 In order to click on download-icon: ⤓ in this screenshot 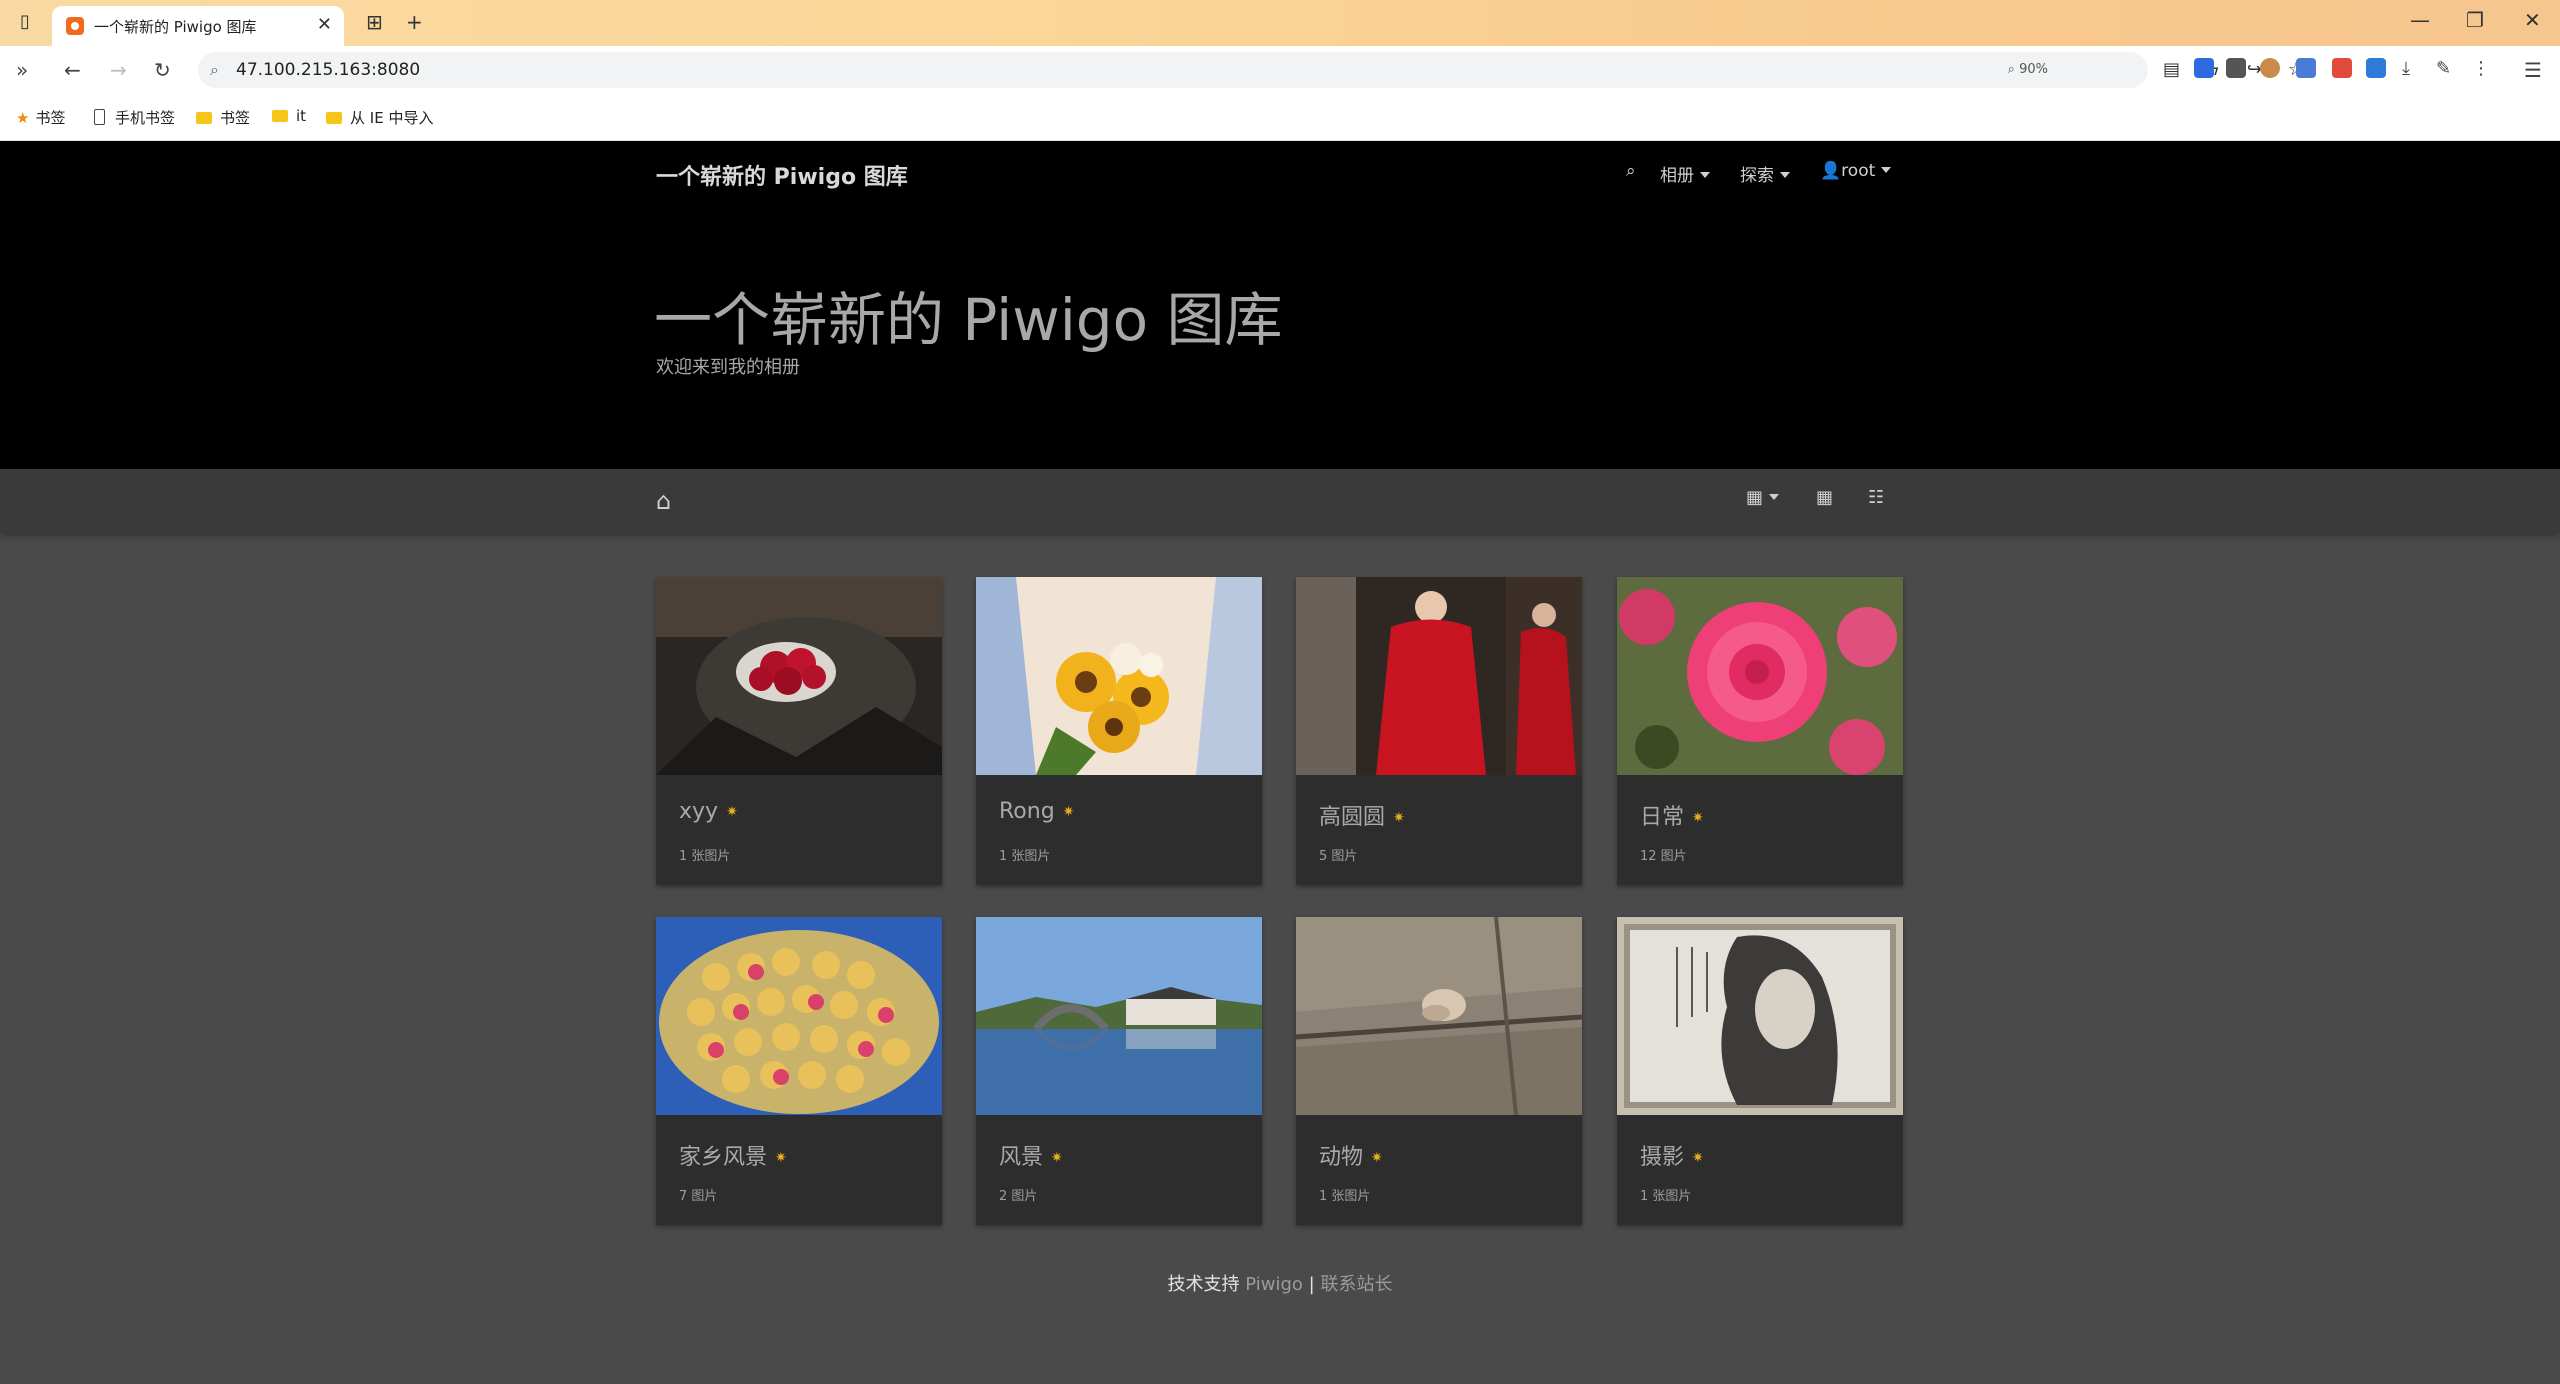, I will do `click(2412, 68)`.